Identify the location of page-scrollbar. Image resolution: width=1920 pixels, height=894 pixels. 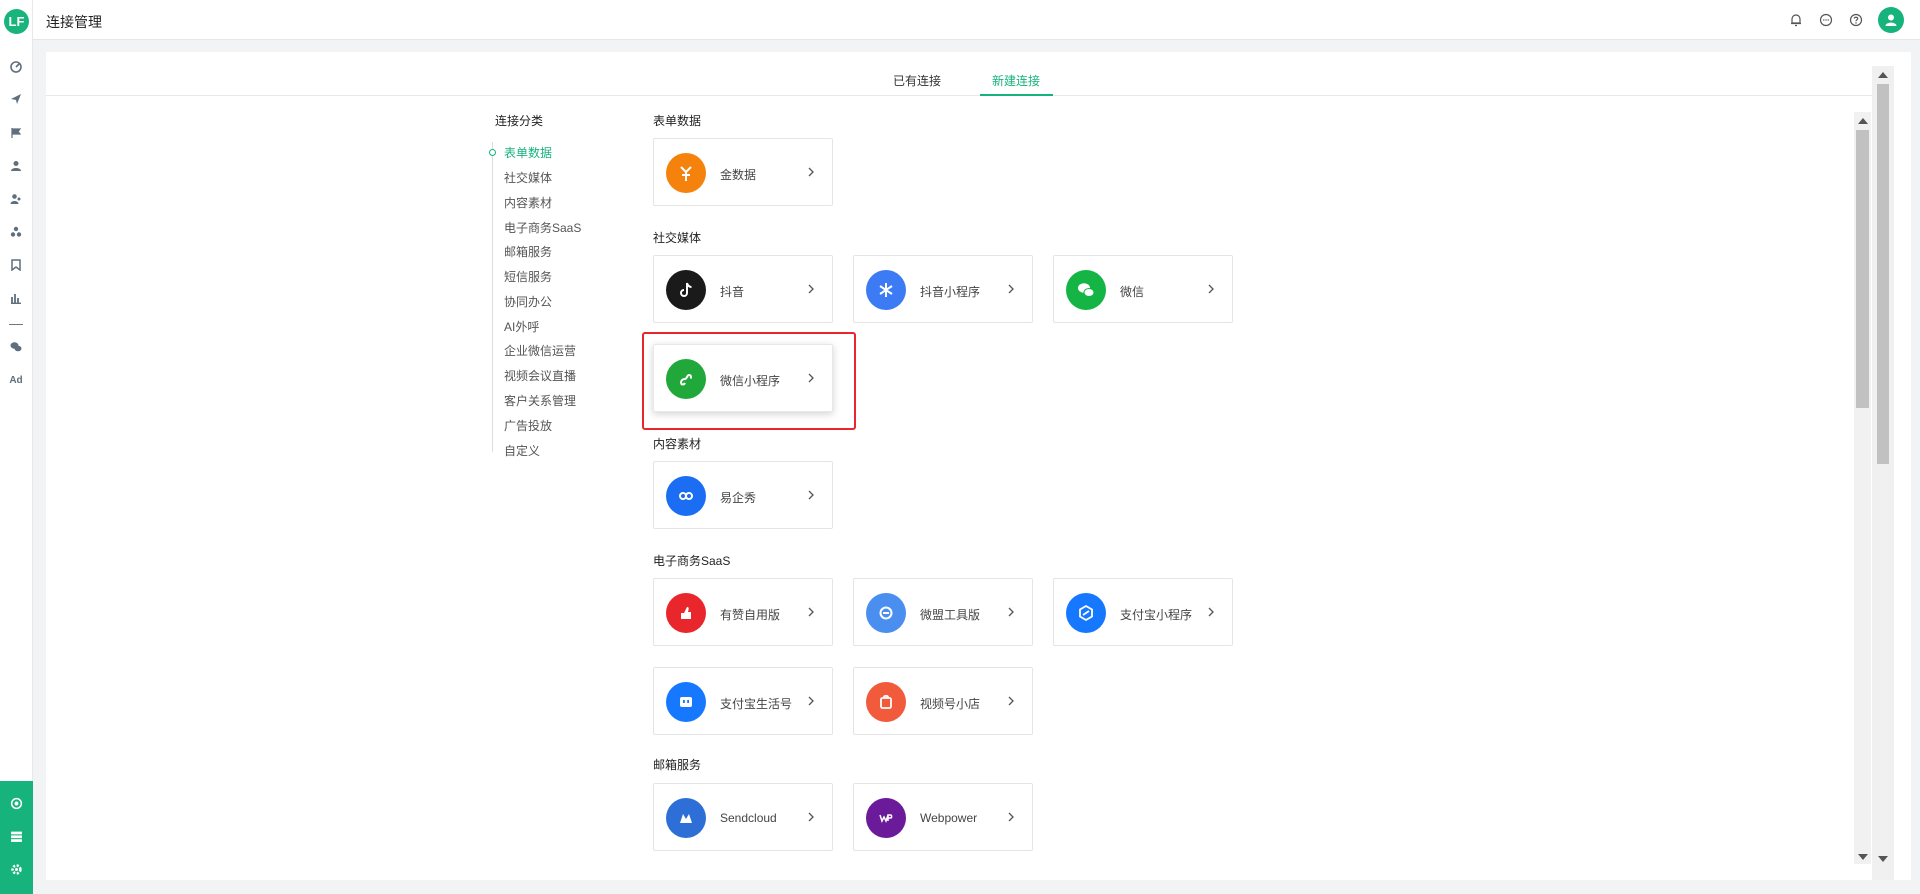
(1883, 473).